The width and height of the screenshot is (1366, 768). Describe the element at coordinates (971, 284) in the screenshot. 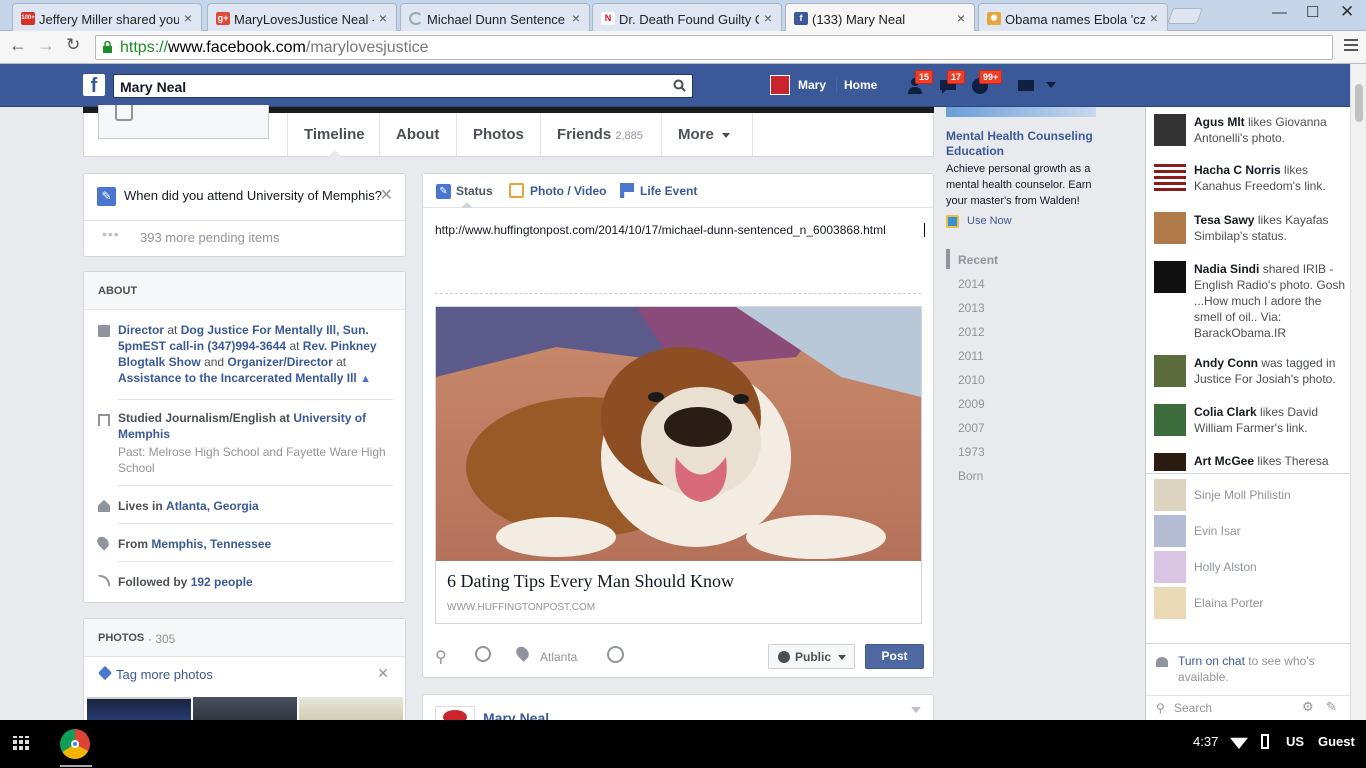

I see `year-link: 2014` at that location.